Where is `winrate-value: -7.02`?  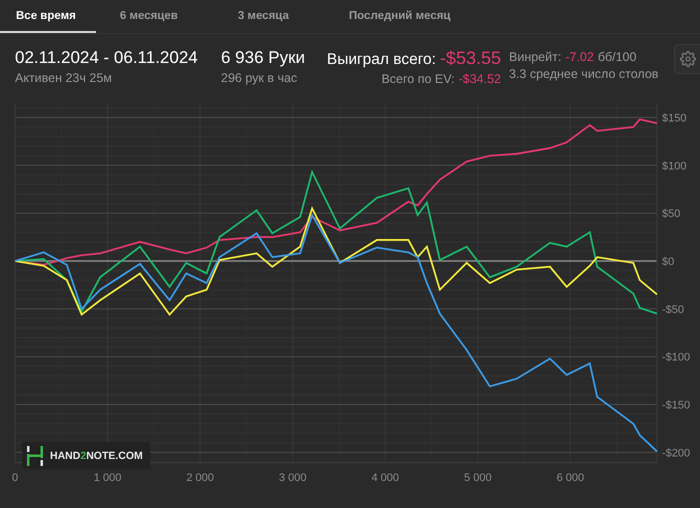
winrate-value: -7.02 is located at coordinates (579, 57).